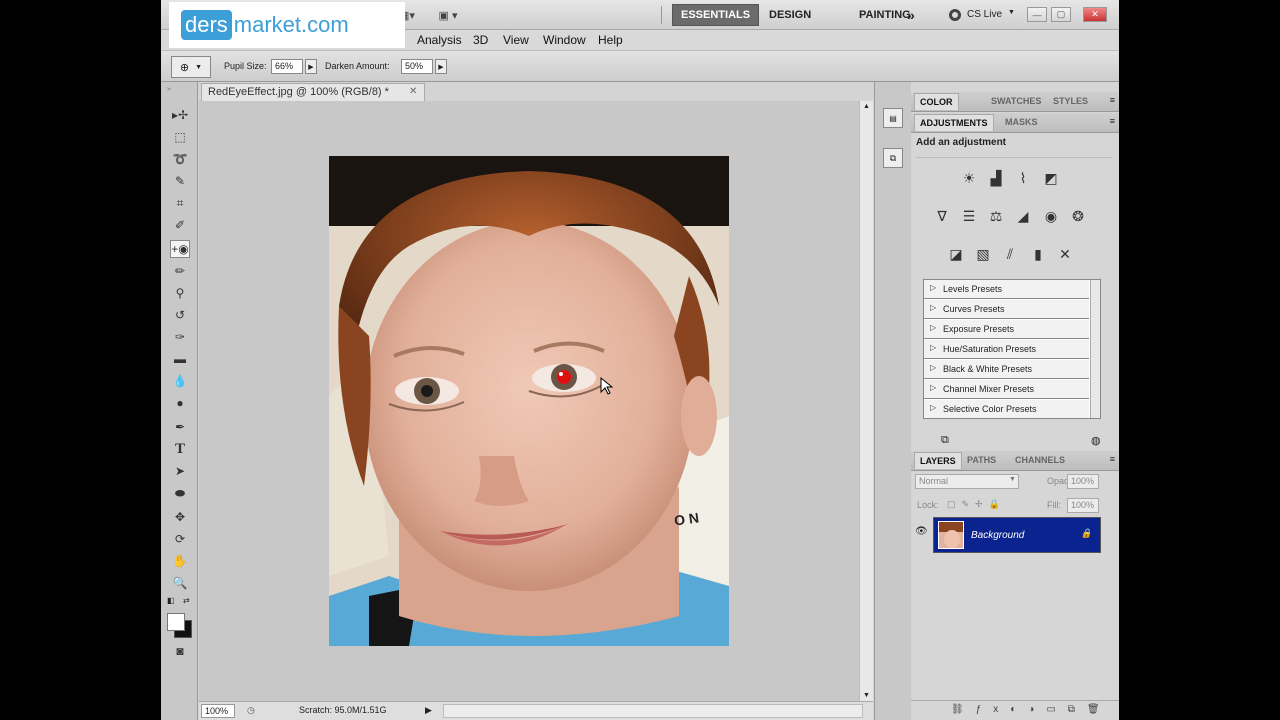 This screenshot has width=1280, height=720. Describe the element at coordinates (1015, 710) in the screenshot. I see `layers-footer-buttons: ⛓ƒx◐◑▭⧉🗑` at that location.